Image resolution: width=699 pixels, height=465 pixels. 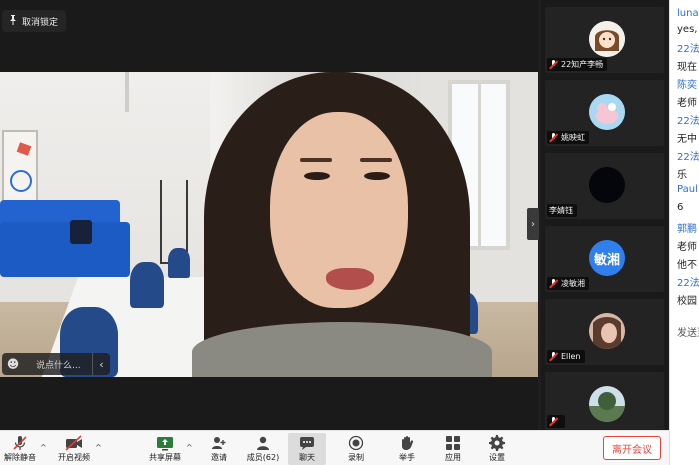 I want to click on chat-button: 聊天, so click(x=307, y=449).